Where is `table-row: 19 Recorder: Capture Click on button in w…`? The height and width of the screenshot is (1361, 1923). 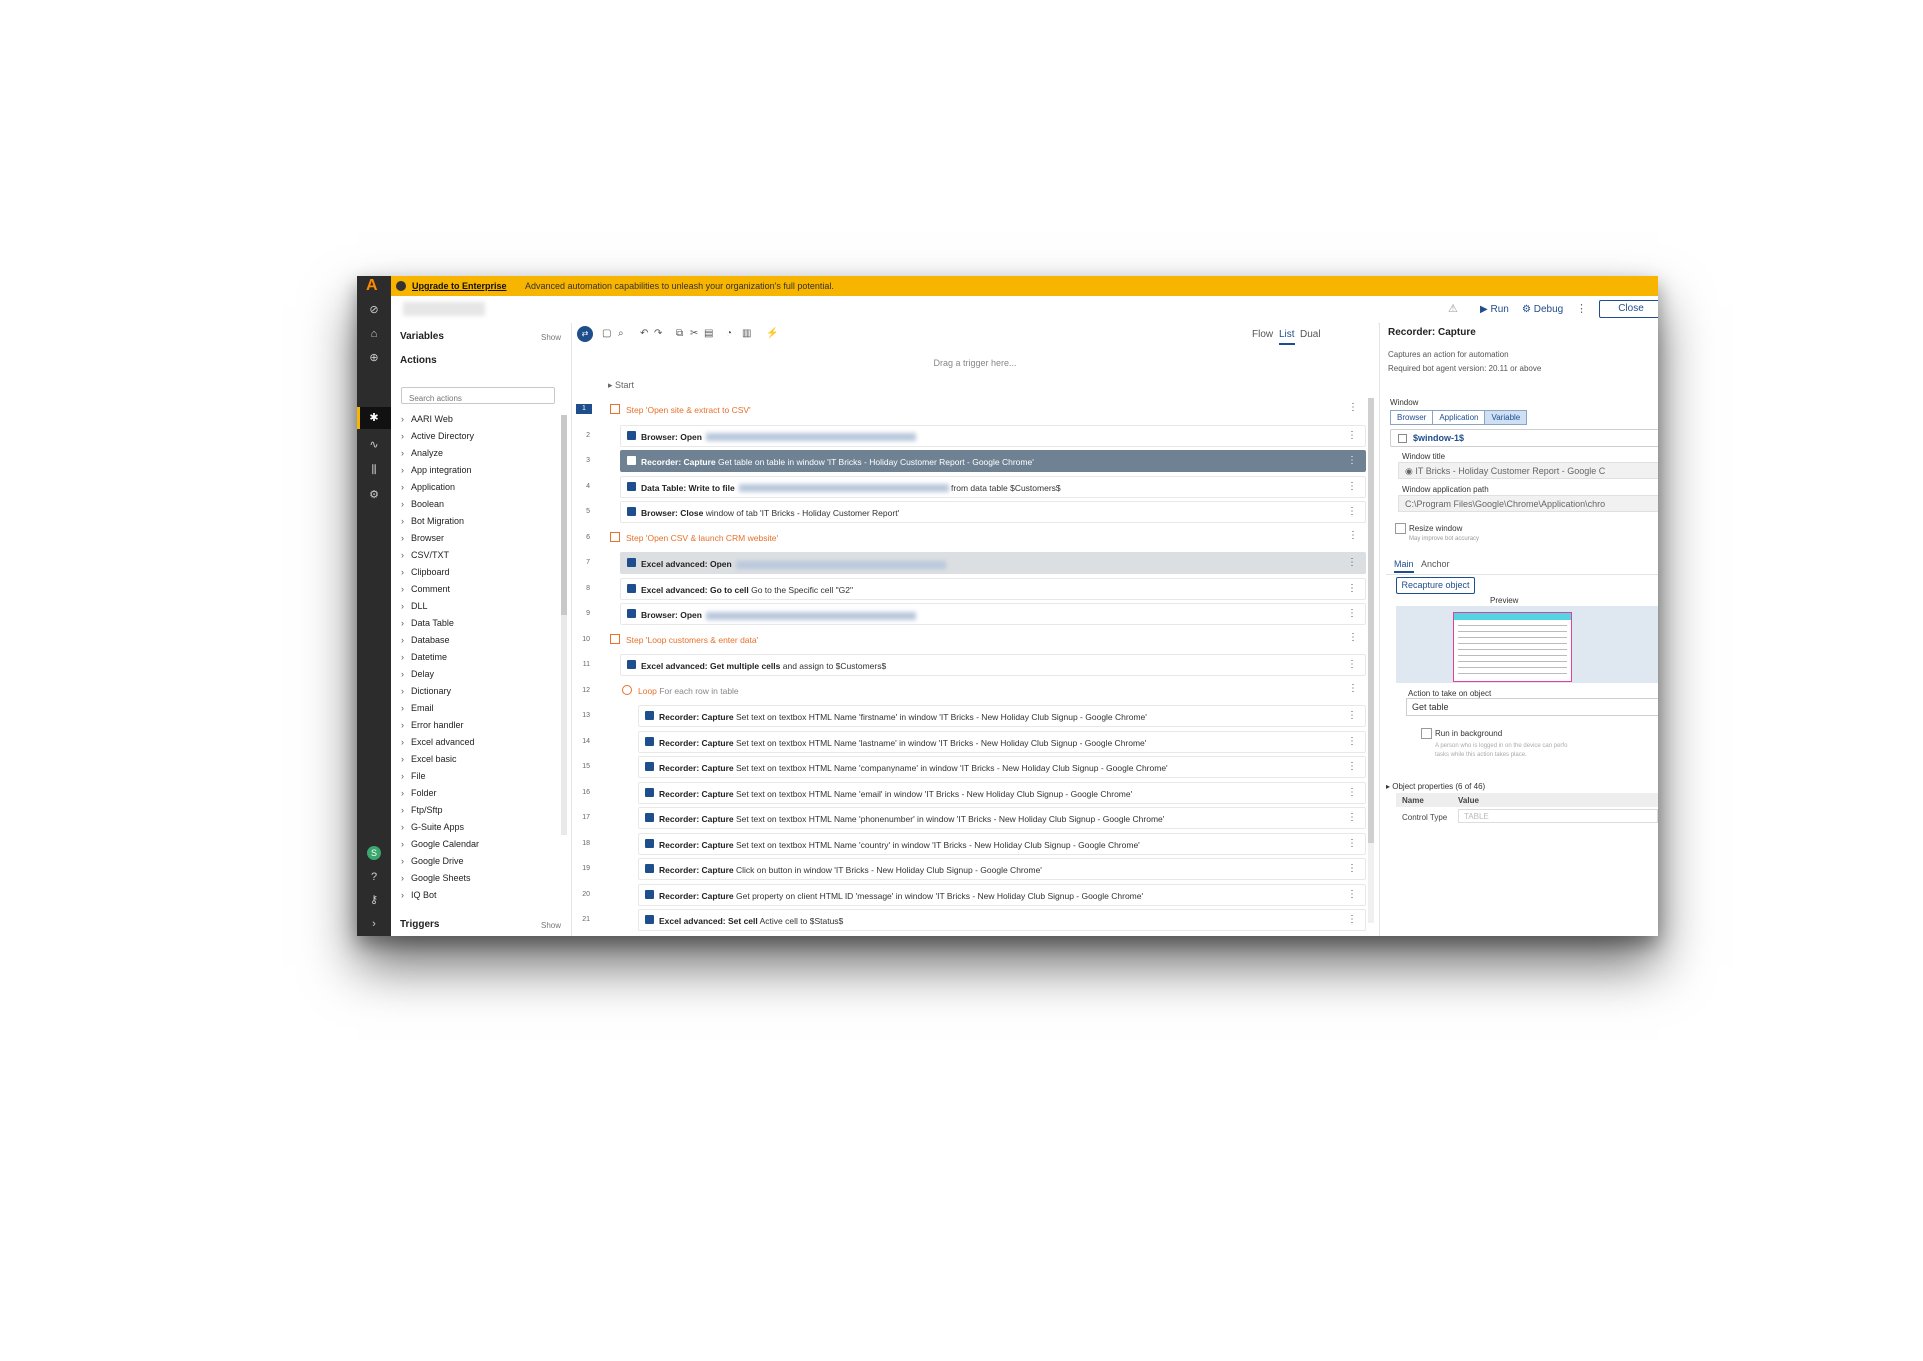
table-row: 19 Recorder: Capture Click on button in w… is located at coordinates (975, 870).